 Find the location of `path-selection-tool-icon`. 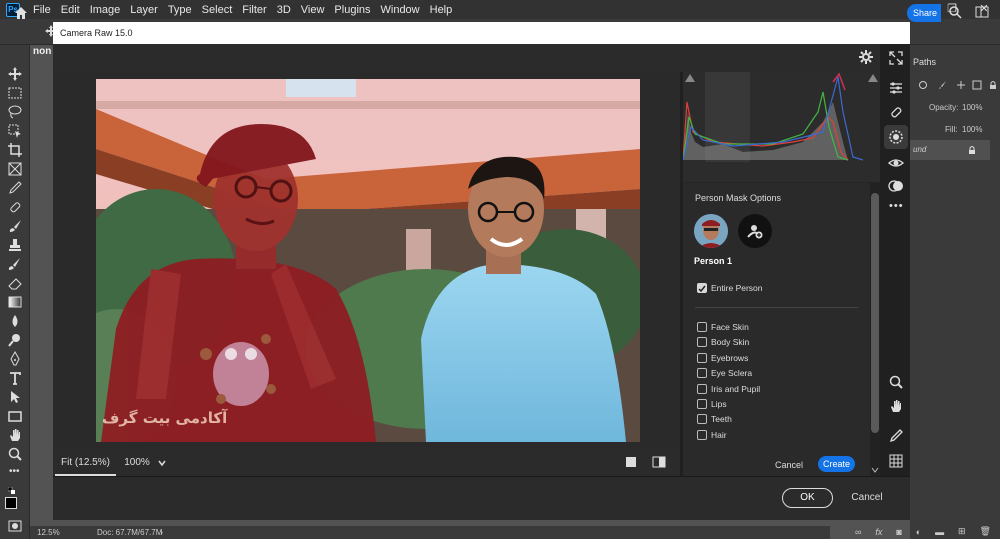

path-selection-tool-icon is located at coordinates (15, 397).